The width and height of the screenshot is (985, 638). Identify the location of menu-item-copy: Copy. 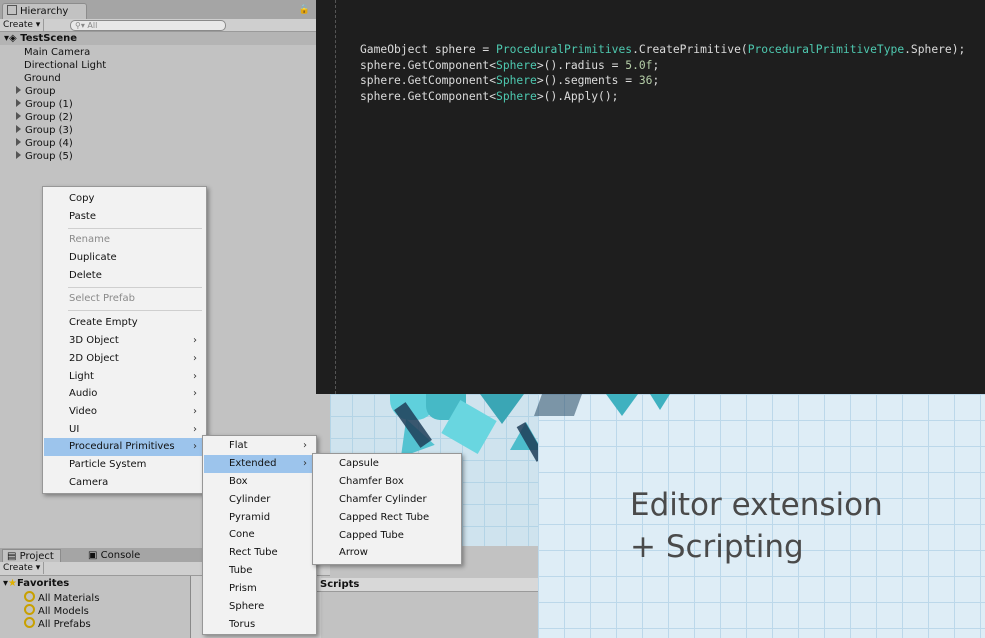
(124, 199).